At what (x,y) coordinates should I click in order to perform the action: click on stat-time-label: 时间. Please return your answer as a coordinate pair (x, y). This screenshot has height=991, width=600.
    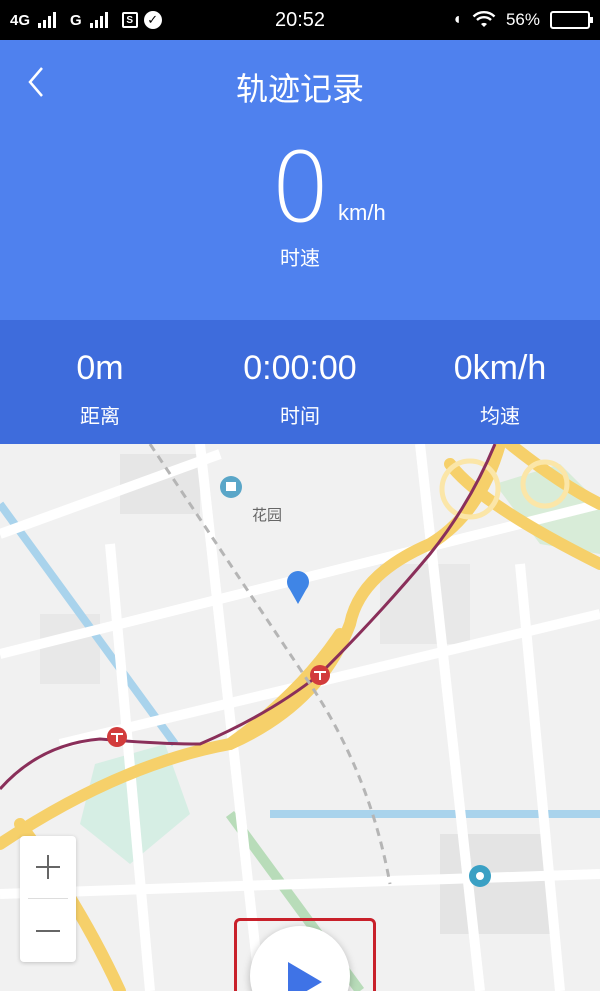
    Looking at the image, I should click on (300, 417).